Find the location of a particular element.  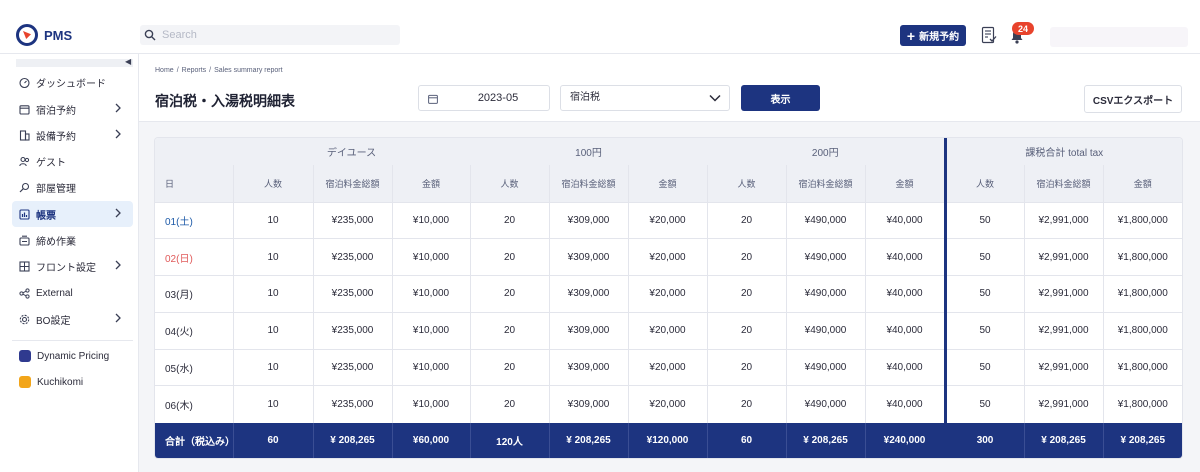

chevron-down-icon is located at coordinates (715, 98).